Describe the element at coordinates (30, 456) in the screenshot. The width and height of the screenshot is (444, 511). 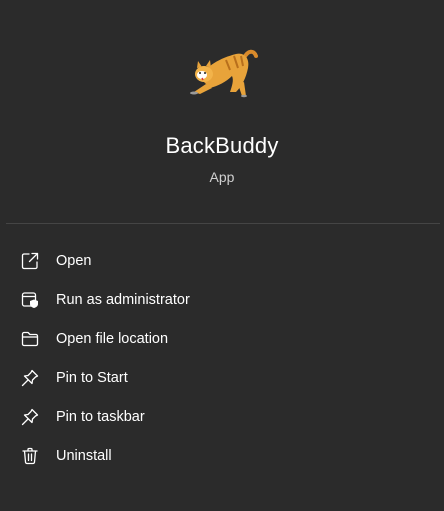
I see `trash-icon` at that location.